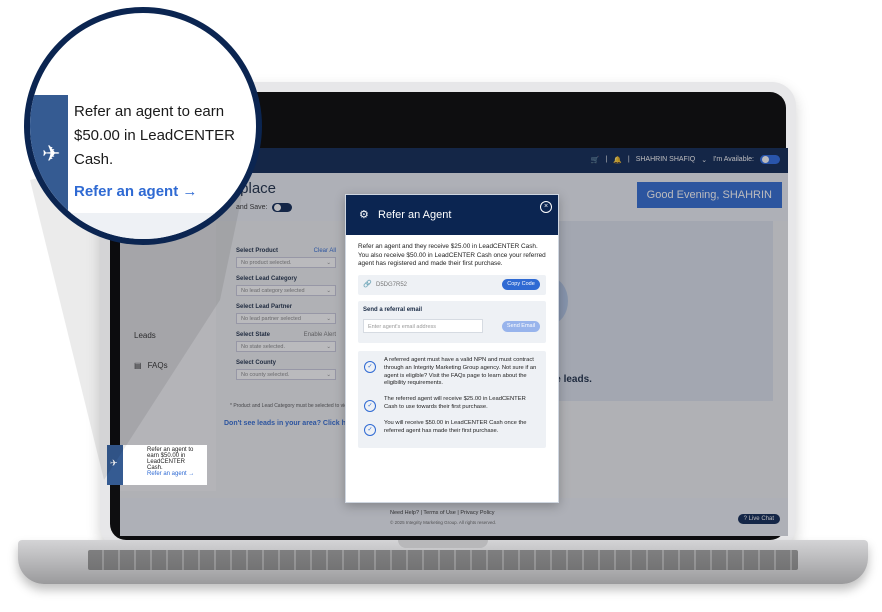 The height and width of the screenshot is (612, 882). I want to click on zoom-refer-link: Refer an agent →, so click(135, 191).